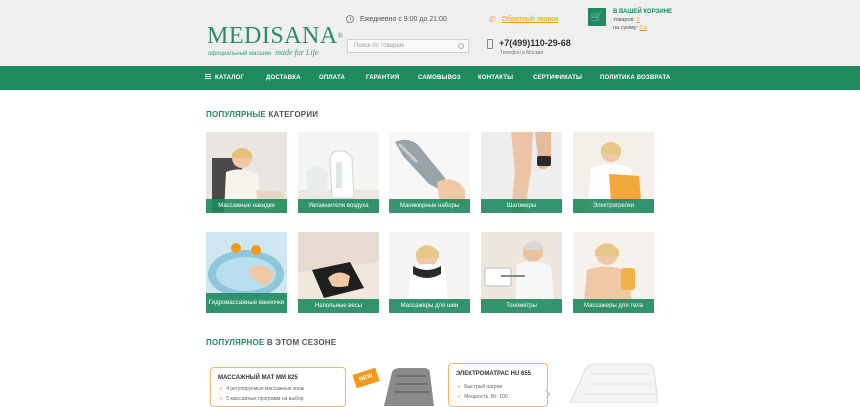 Image resolution: width=860 pixels, height=407 pixels. What do you see at coordinates (635, 78) in the screenshot?
I see `nav-return-policy: ПОЛИТИКА ВОЗВРАТА` at bounding box center [635, 78].